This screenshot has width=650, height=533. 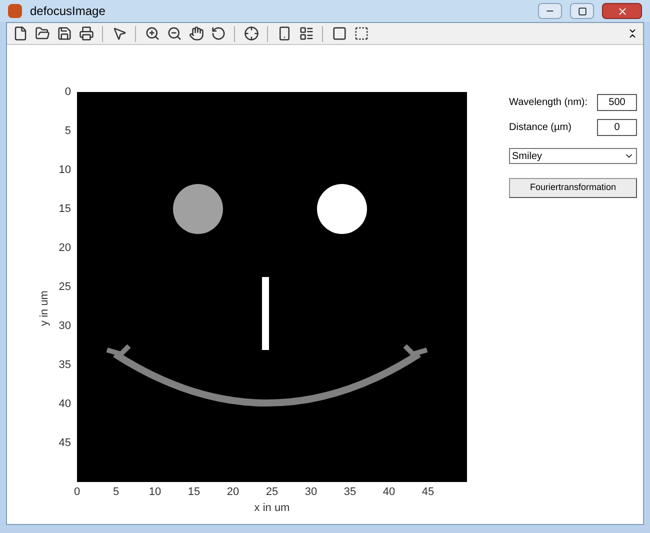 What do you see at coordinates (350, 492) in the screenshot?
I see `x-tick-label: 35` at bounding box center [350, 492].